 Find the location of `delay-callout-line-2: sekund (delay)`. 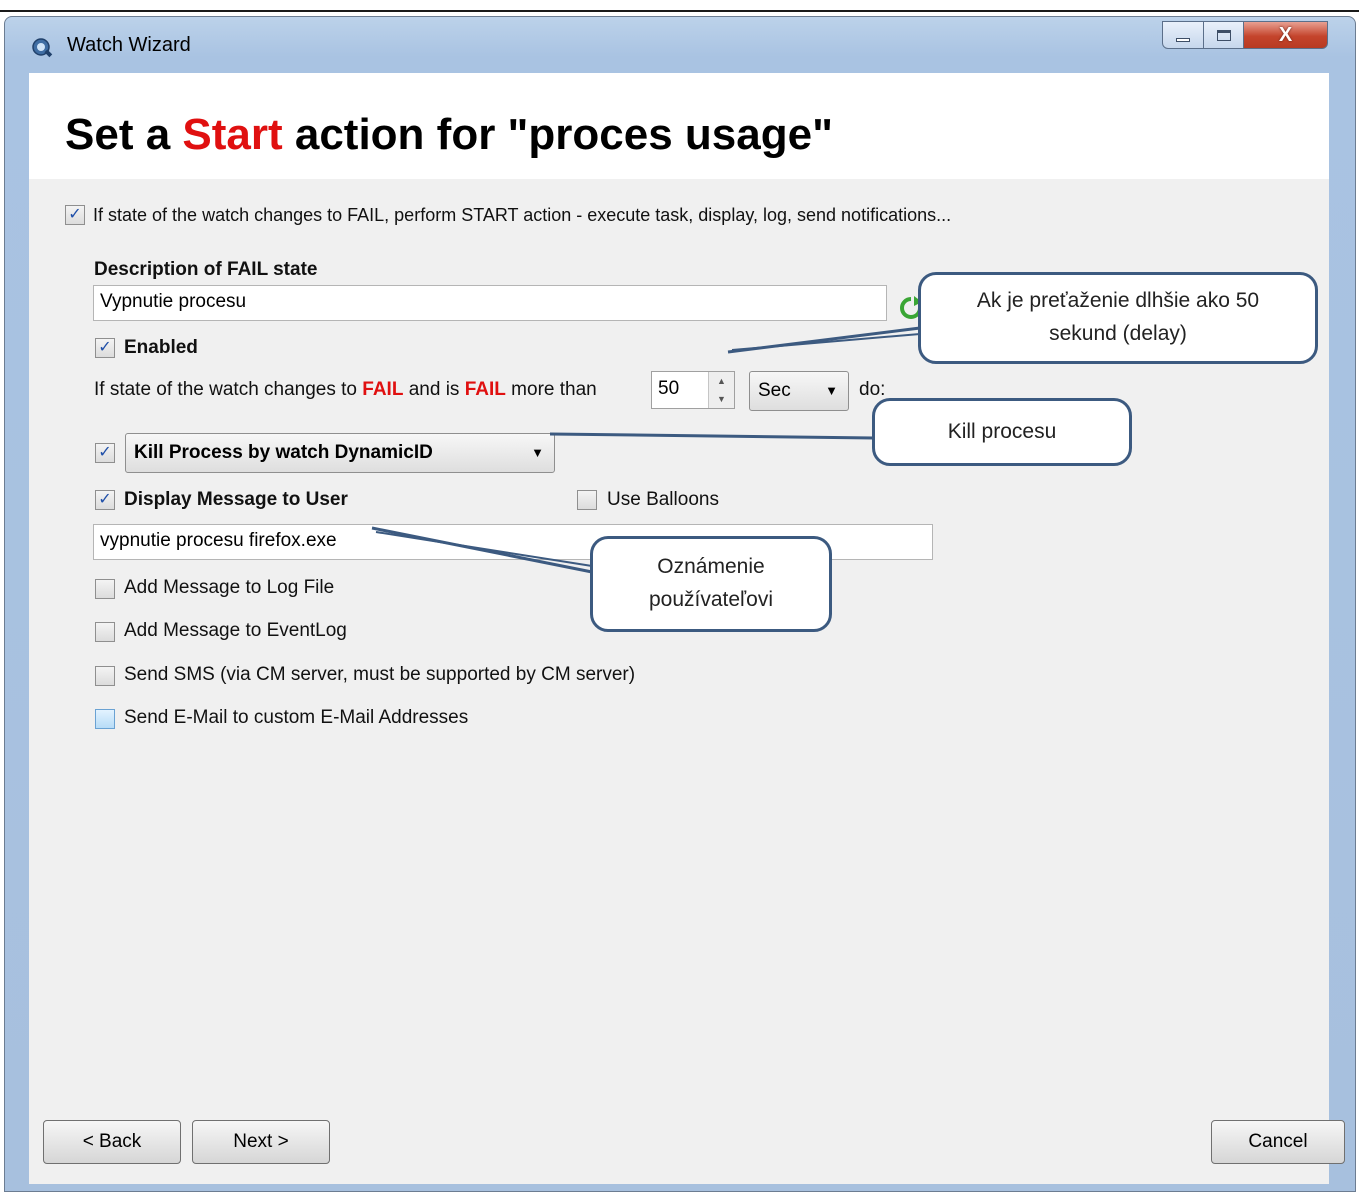

delay-callout-line-2: sekund (delay) is located at coordinates (1118, 333).